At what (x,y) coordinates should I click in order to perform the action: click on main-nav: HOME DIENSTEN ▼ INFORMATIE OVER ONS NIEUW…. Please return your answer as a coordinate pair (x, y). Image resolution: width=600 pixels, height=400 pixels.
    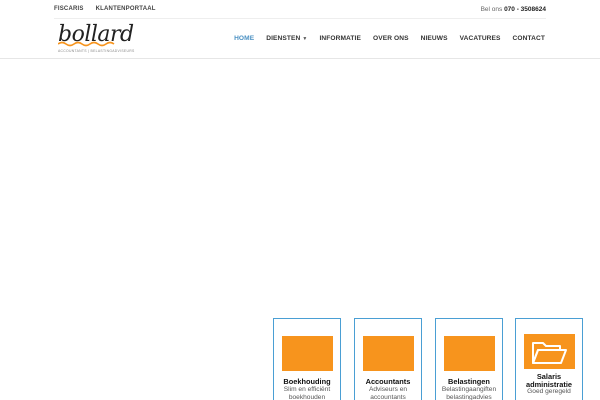
    Looking at the image, I should click on (389, 38).